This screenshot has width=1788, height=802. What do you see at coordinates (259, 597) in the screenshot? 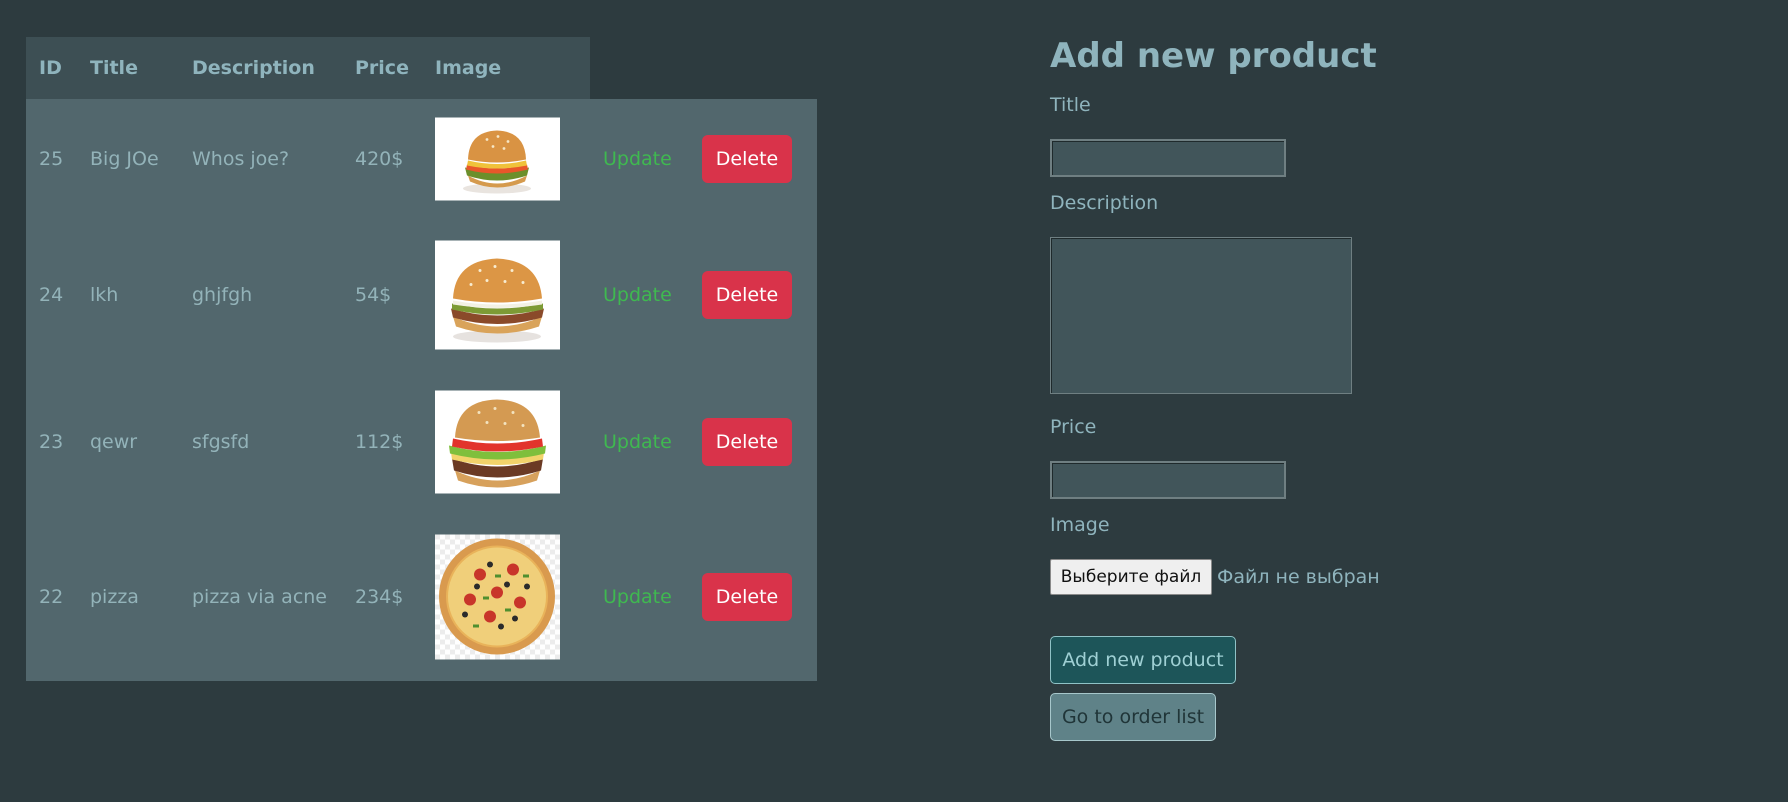
I see `cell-description: pizza via acne` at bounding box center [259, 597].